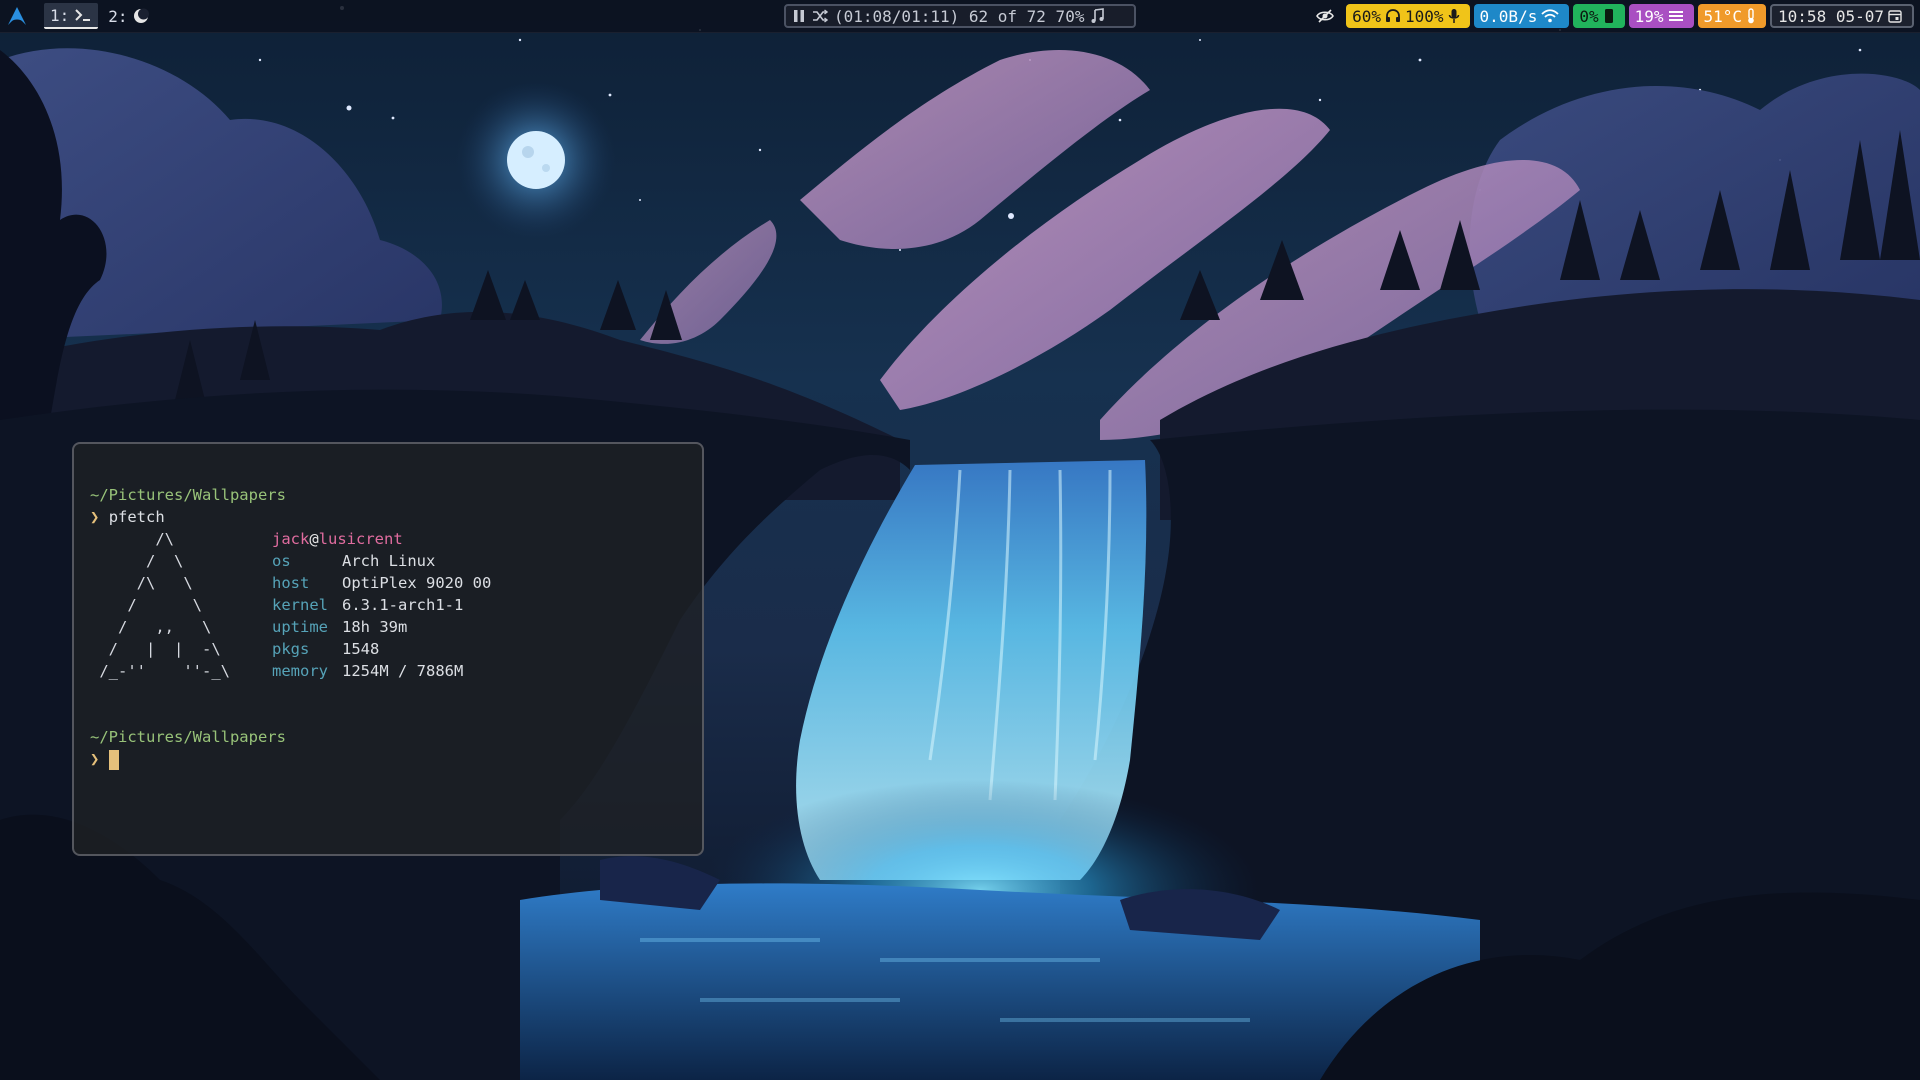 The height and width of the screenshot is (1080, 1920). Describe the element at coordinates (71, 16) in the screenshot. I see `workspace-1: 1:` at that location.